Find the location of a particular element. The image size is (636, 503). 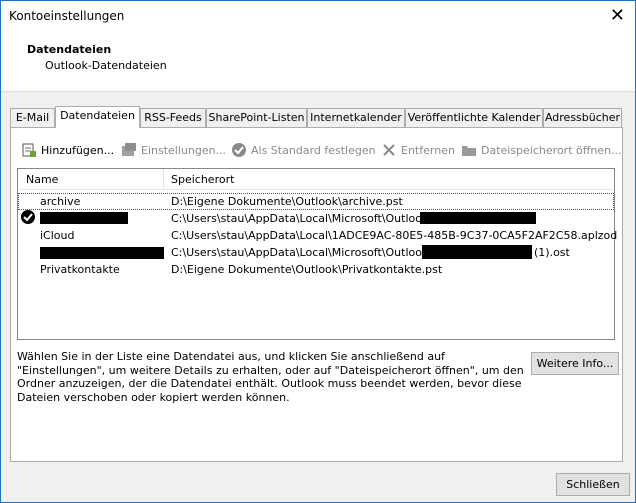

set-default-button: Als Standard festlegen is located at coordinates (303, 150).